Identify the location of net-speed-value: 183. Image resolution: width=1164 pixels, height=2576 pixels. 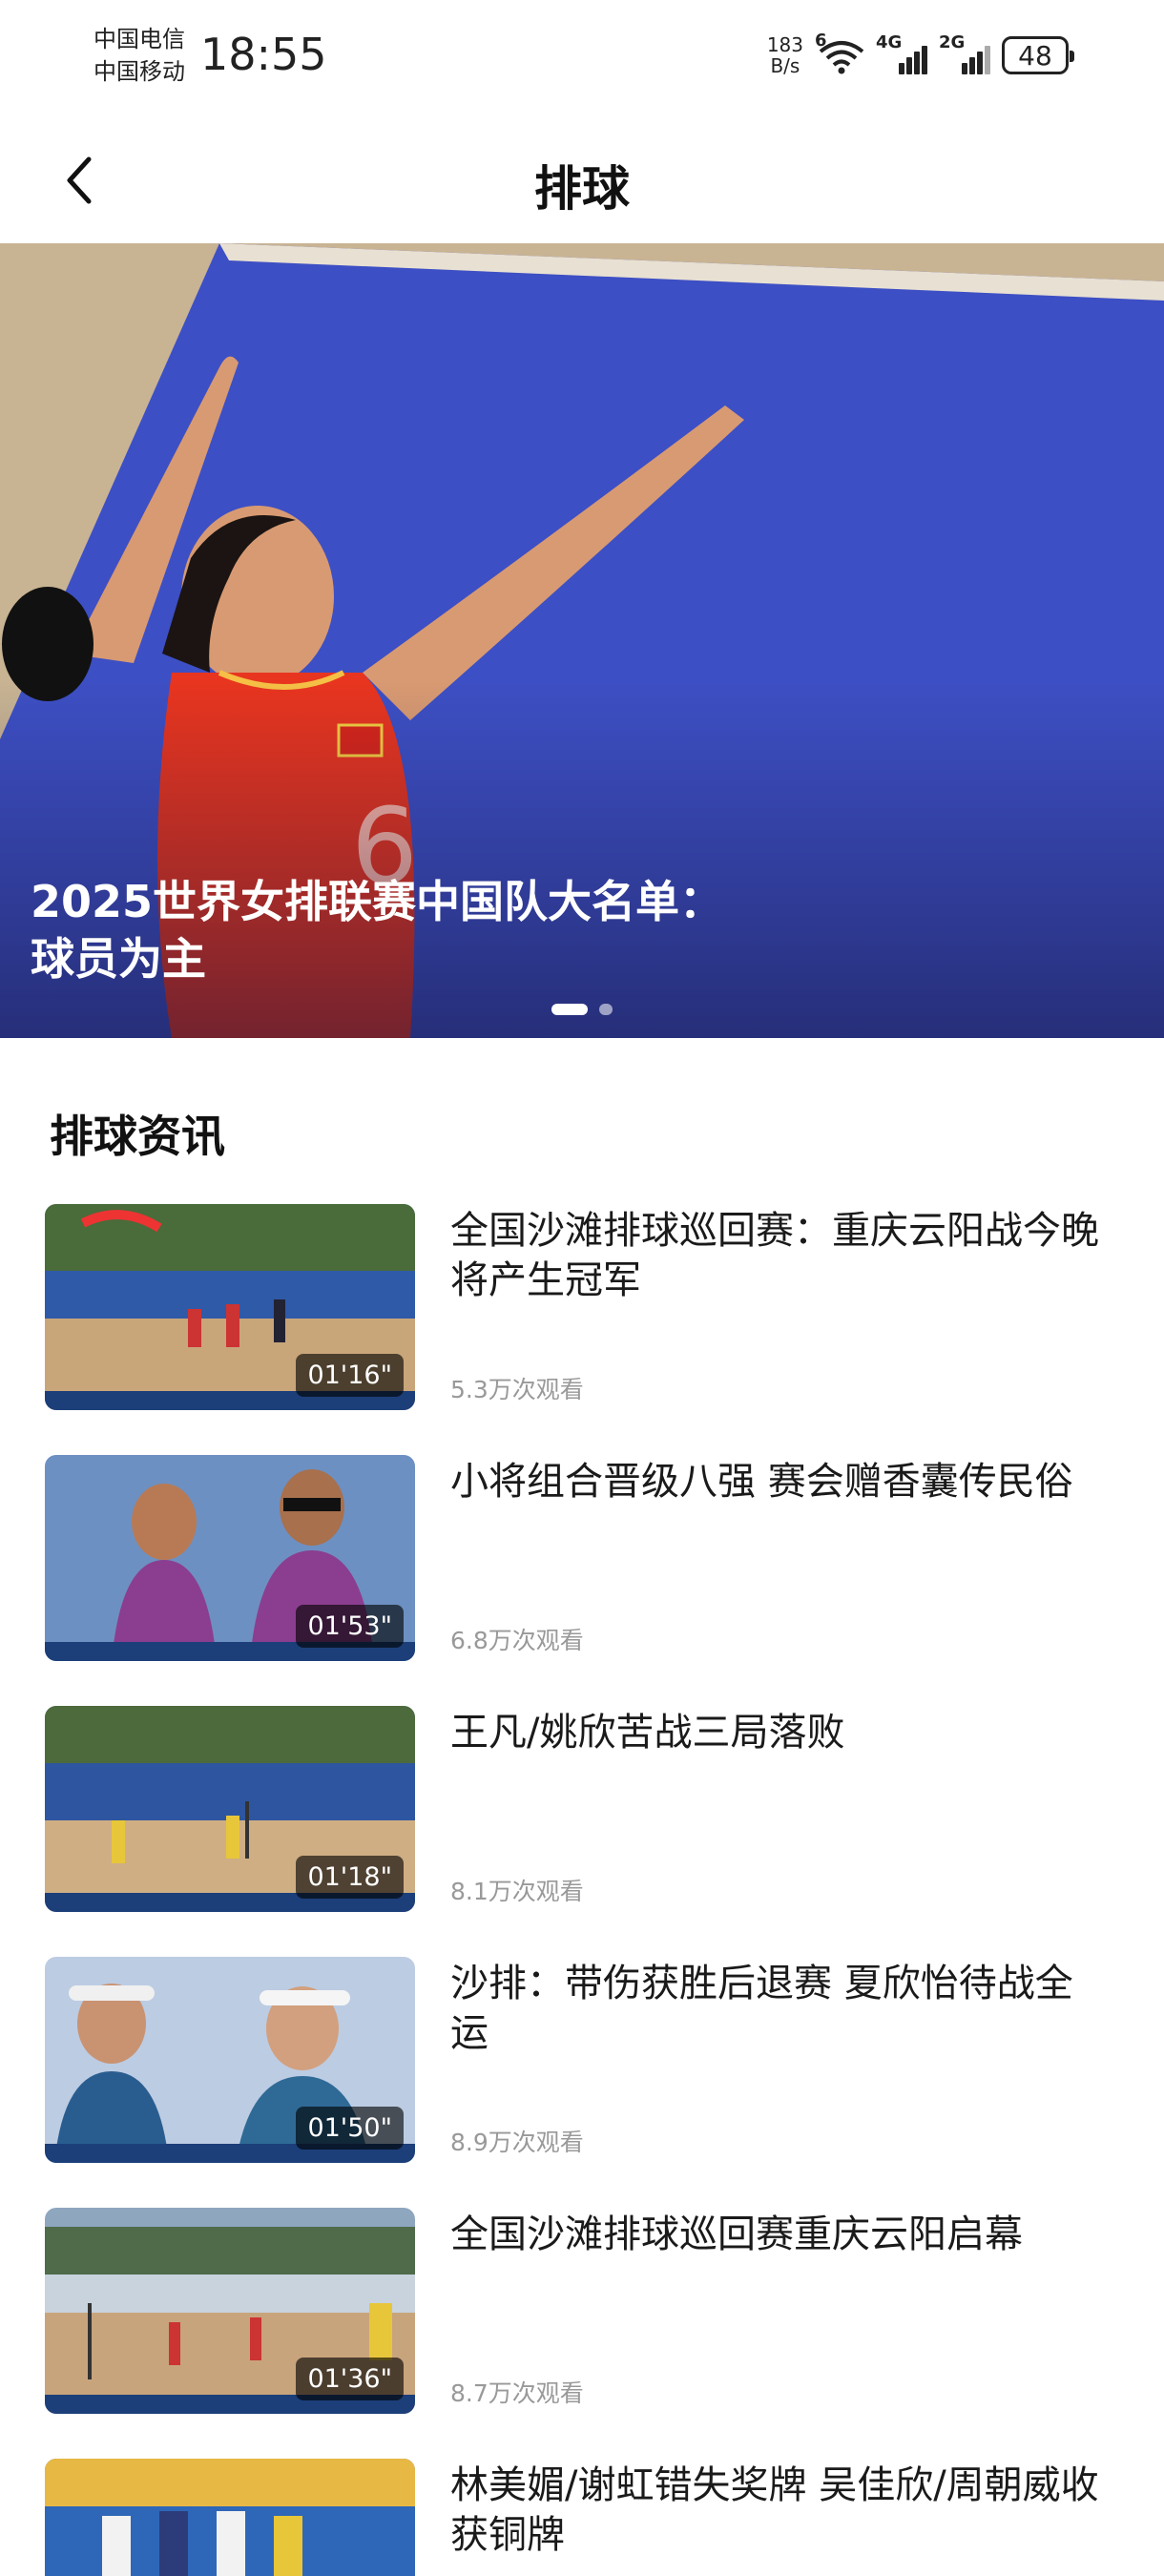
(784, 44).